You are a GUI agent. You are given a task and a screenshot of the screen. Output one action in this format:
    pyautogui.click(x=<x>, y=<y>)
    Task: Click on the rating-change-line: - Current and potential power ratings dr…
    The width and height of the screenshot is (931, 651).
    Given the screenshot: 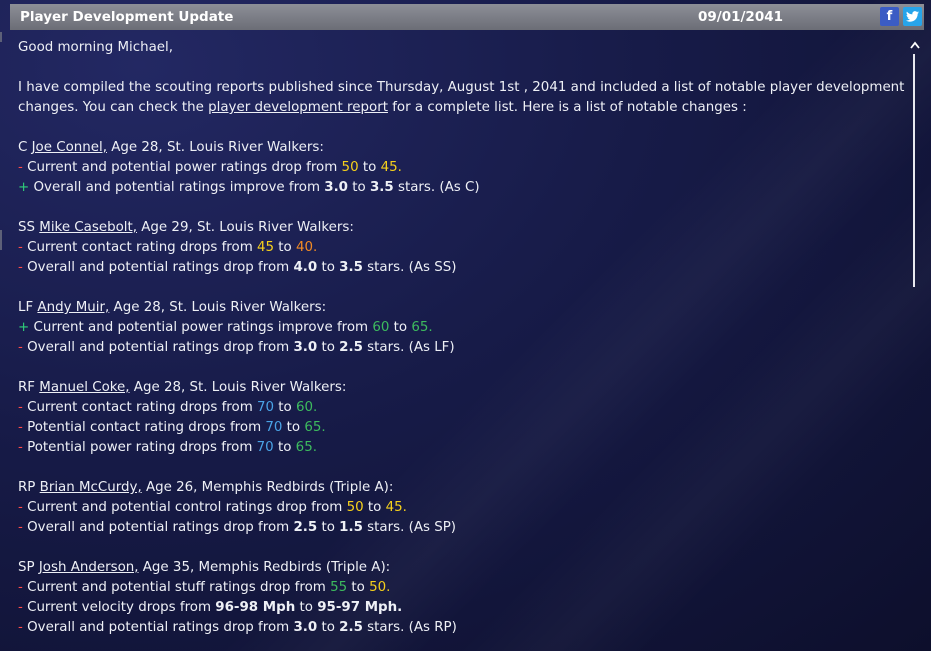 What is the action you would take?
    pyautogui.click(x=458, y=168)
    